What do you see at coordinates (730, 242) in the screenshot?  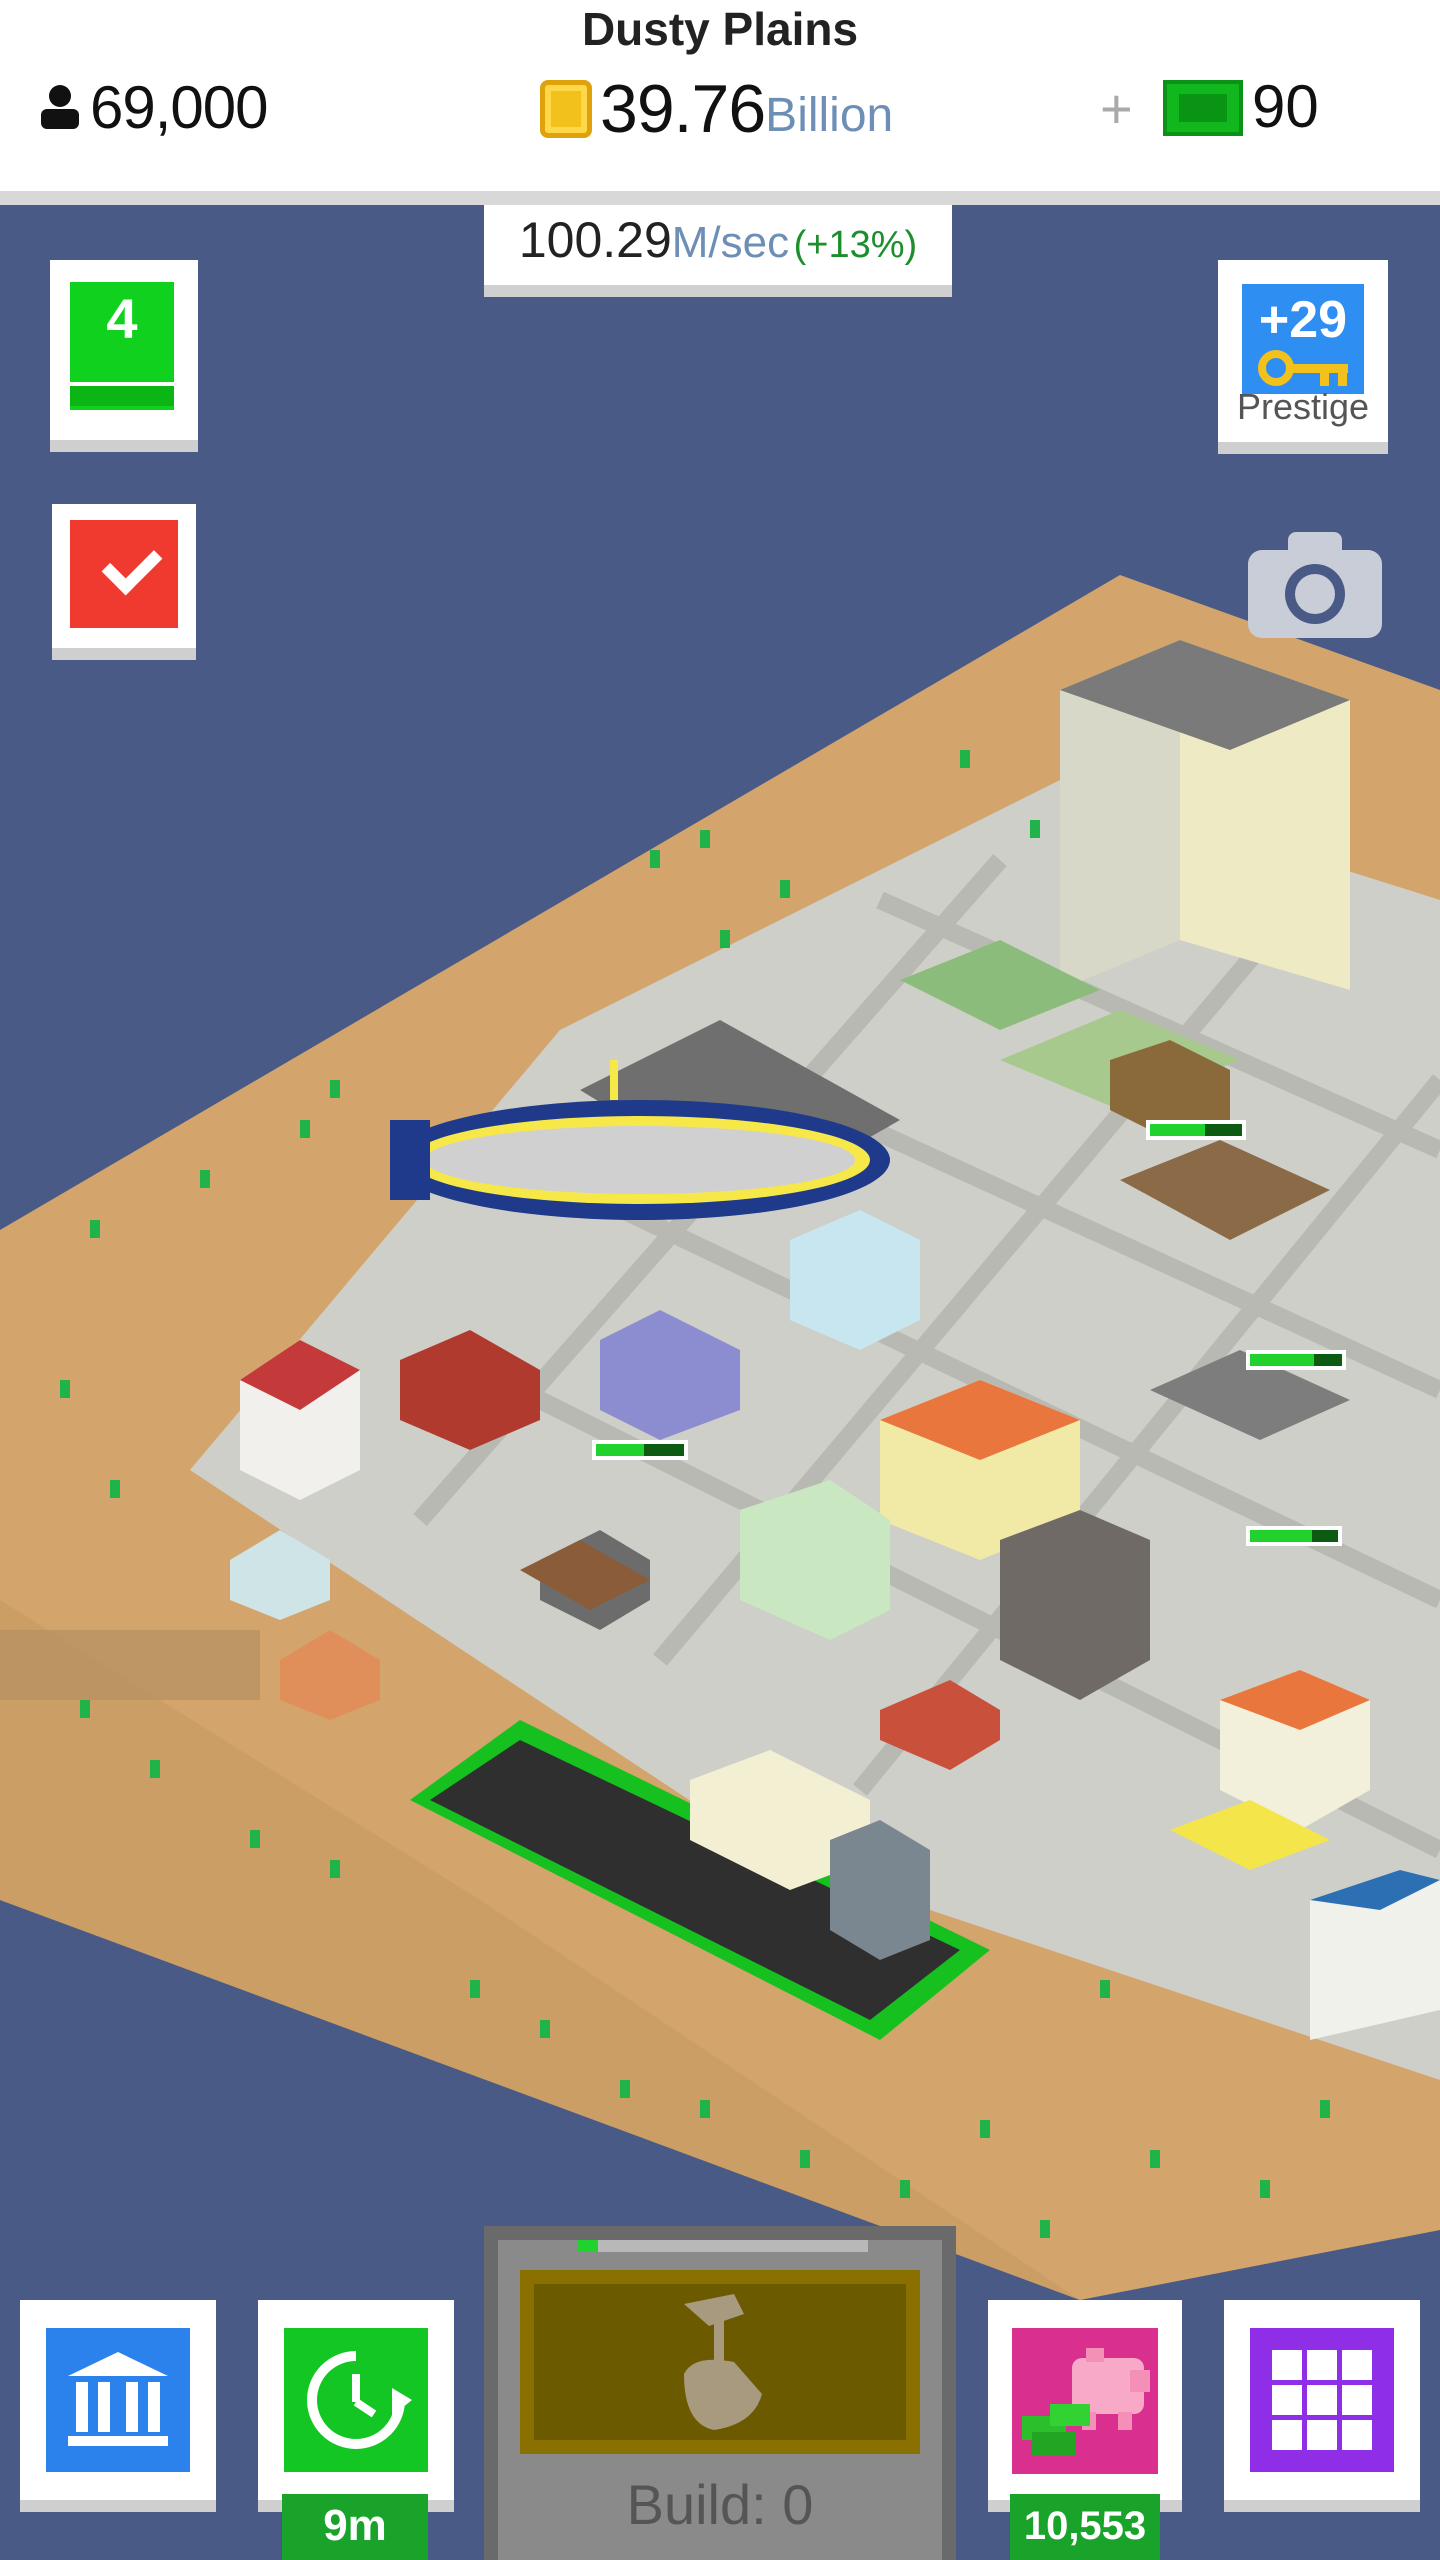 I see `rate-unit: M/sec` at bounding box center [730, 242].